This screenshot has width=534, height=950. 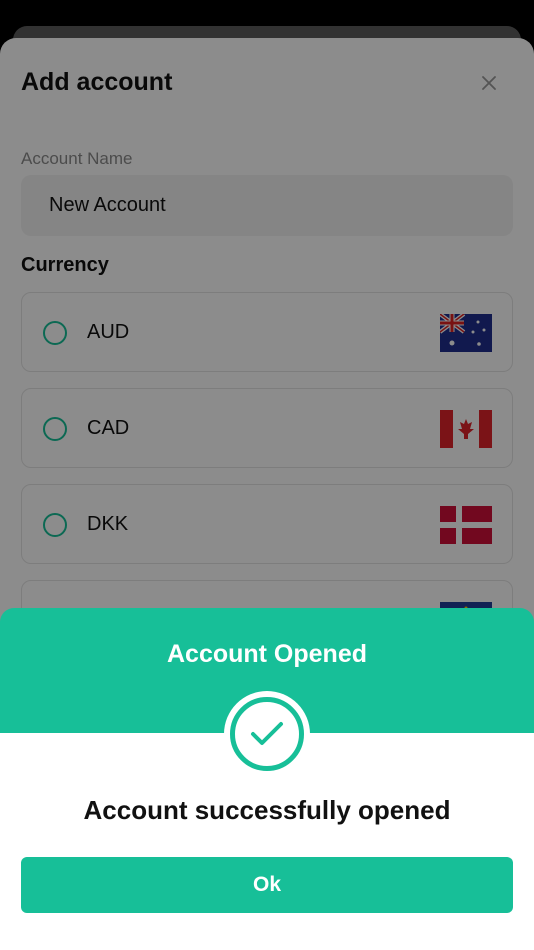 What do you see at coordinates (267, 885) in the screenshot?
I see `ok-button: Ok` at bounding box center [267, 885].